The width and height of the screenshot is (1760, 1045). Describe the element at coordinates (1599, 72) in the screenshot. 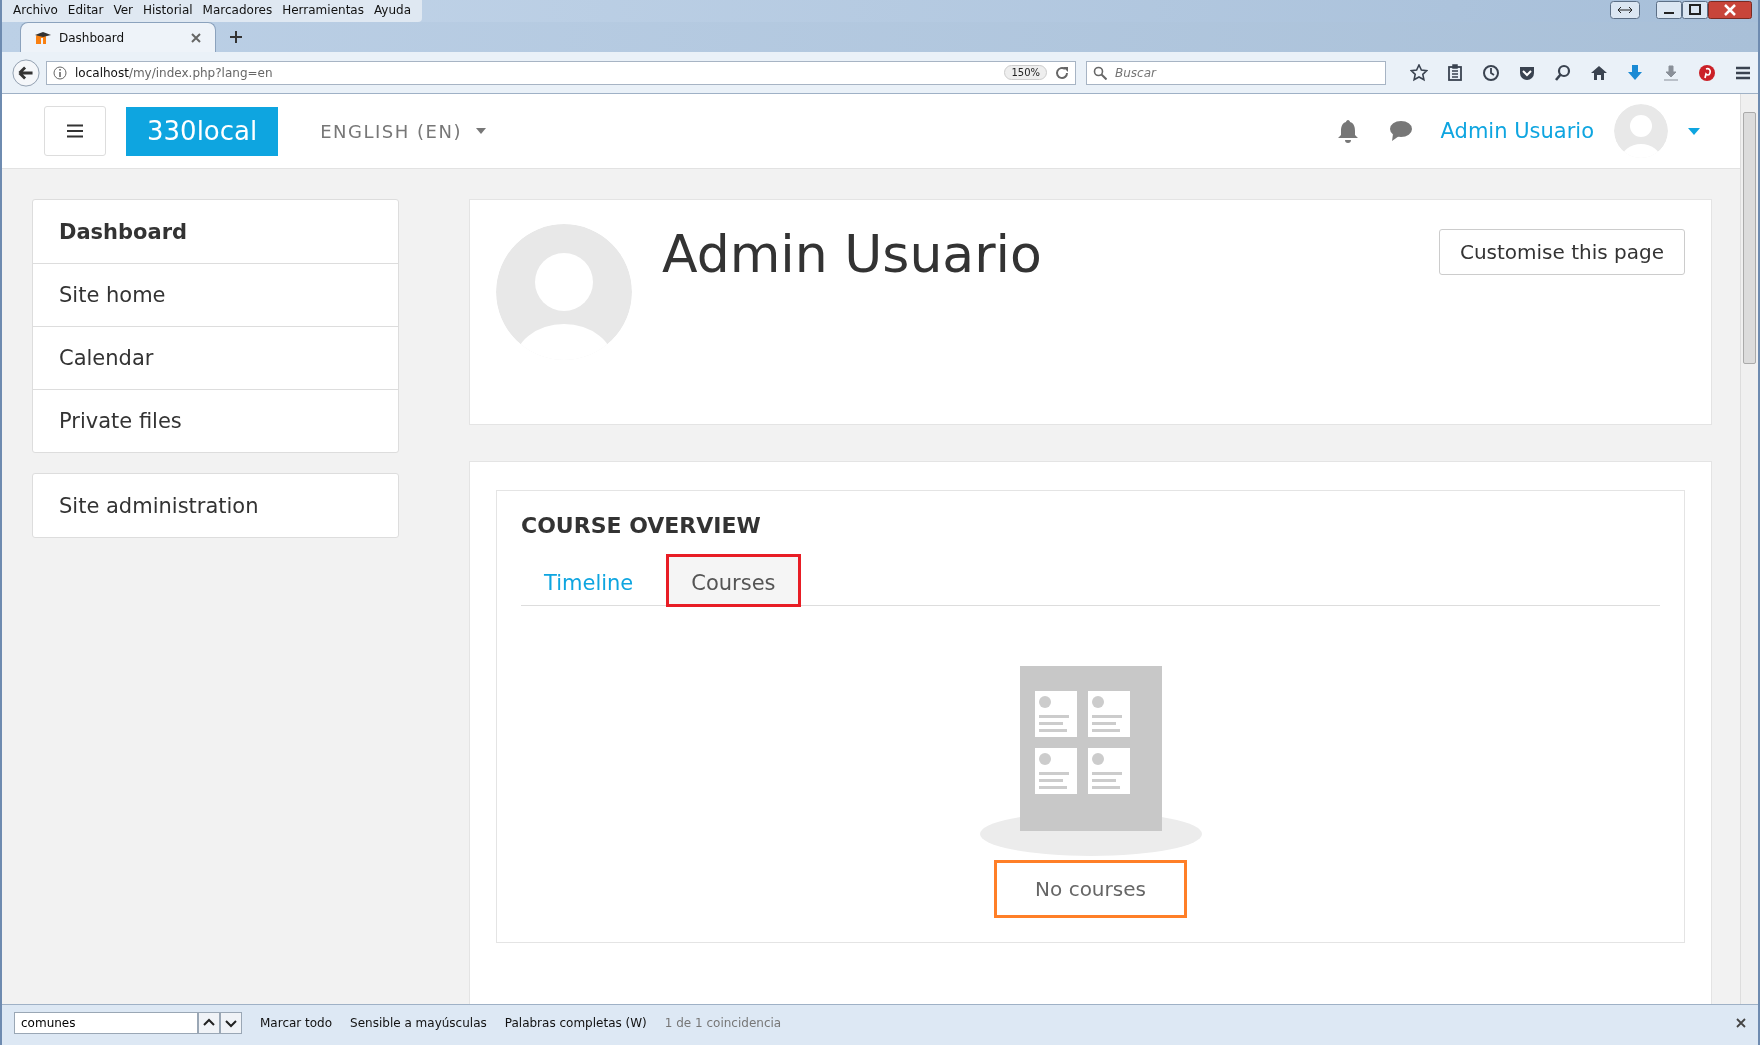

I see `home-icon` at that location.